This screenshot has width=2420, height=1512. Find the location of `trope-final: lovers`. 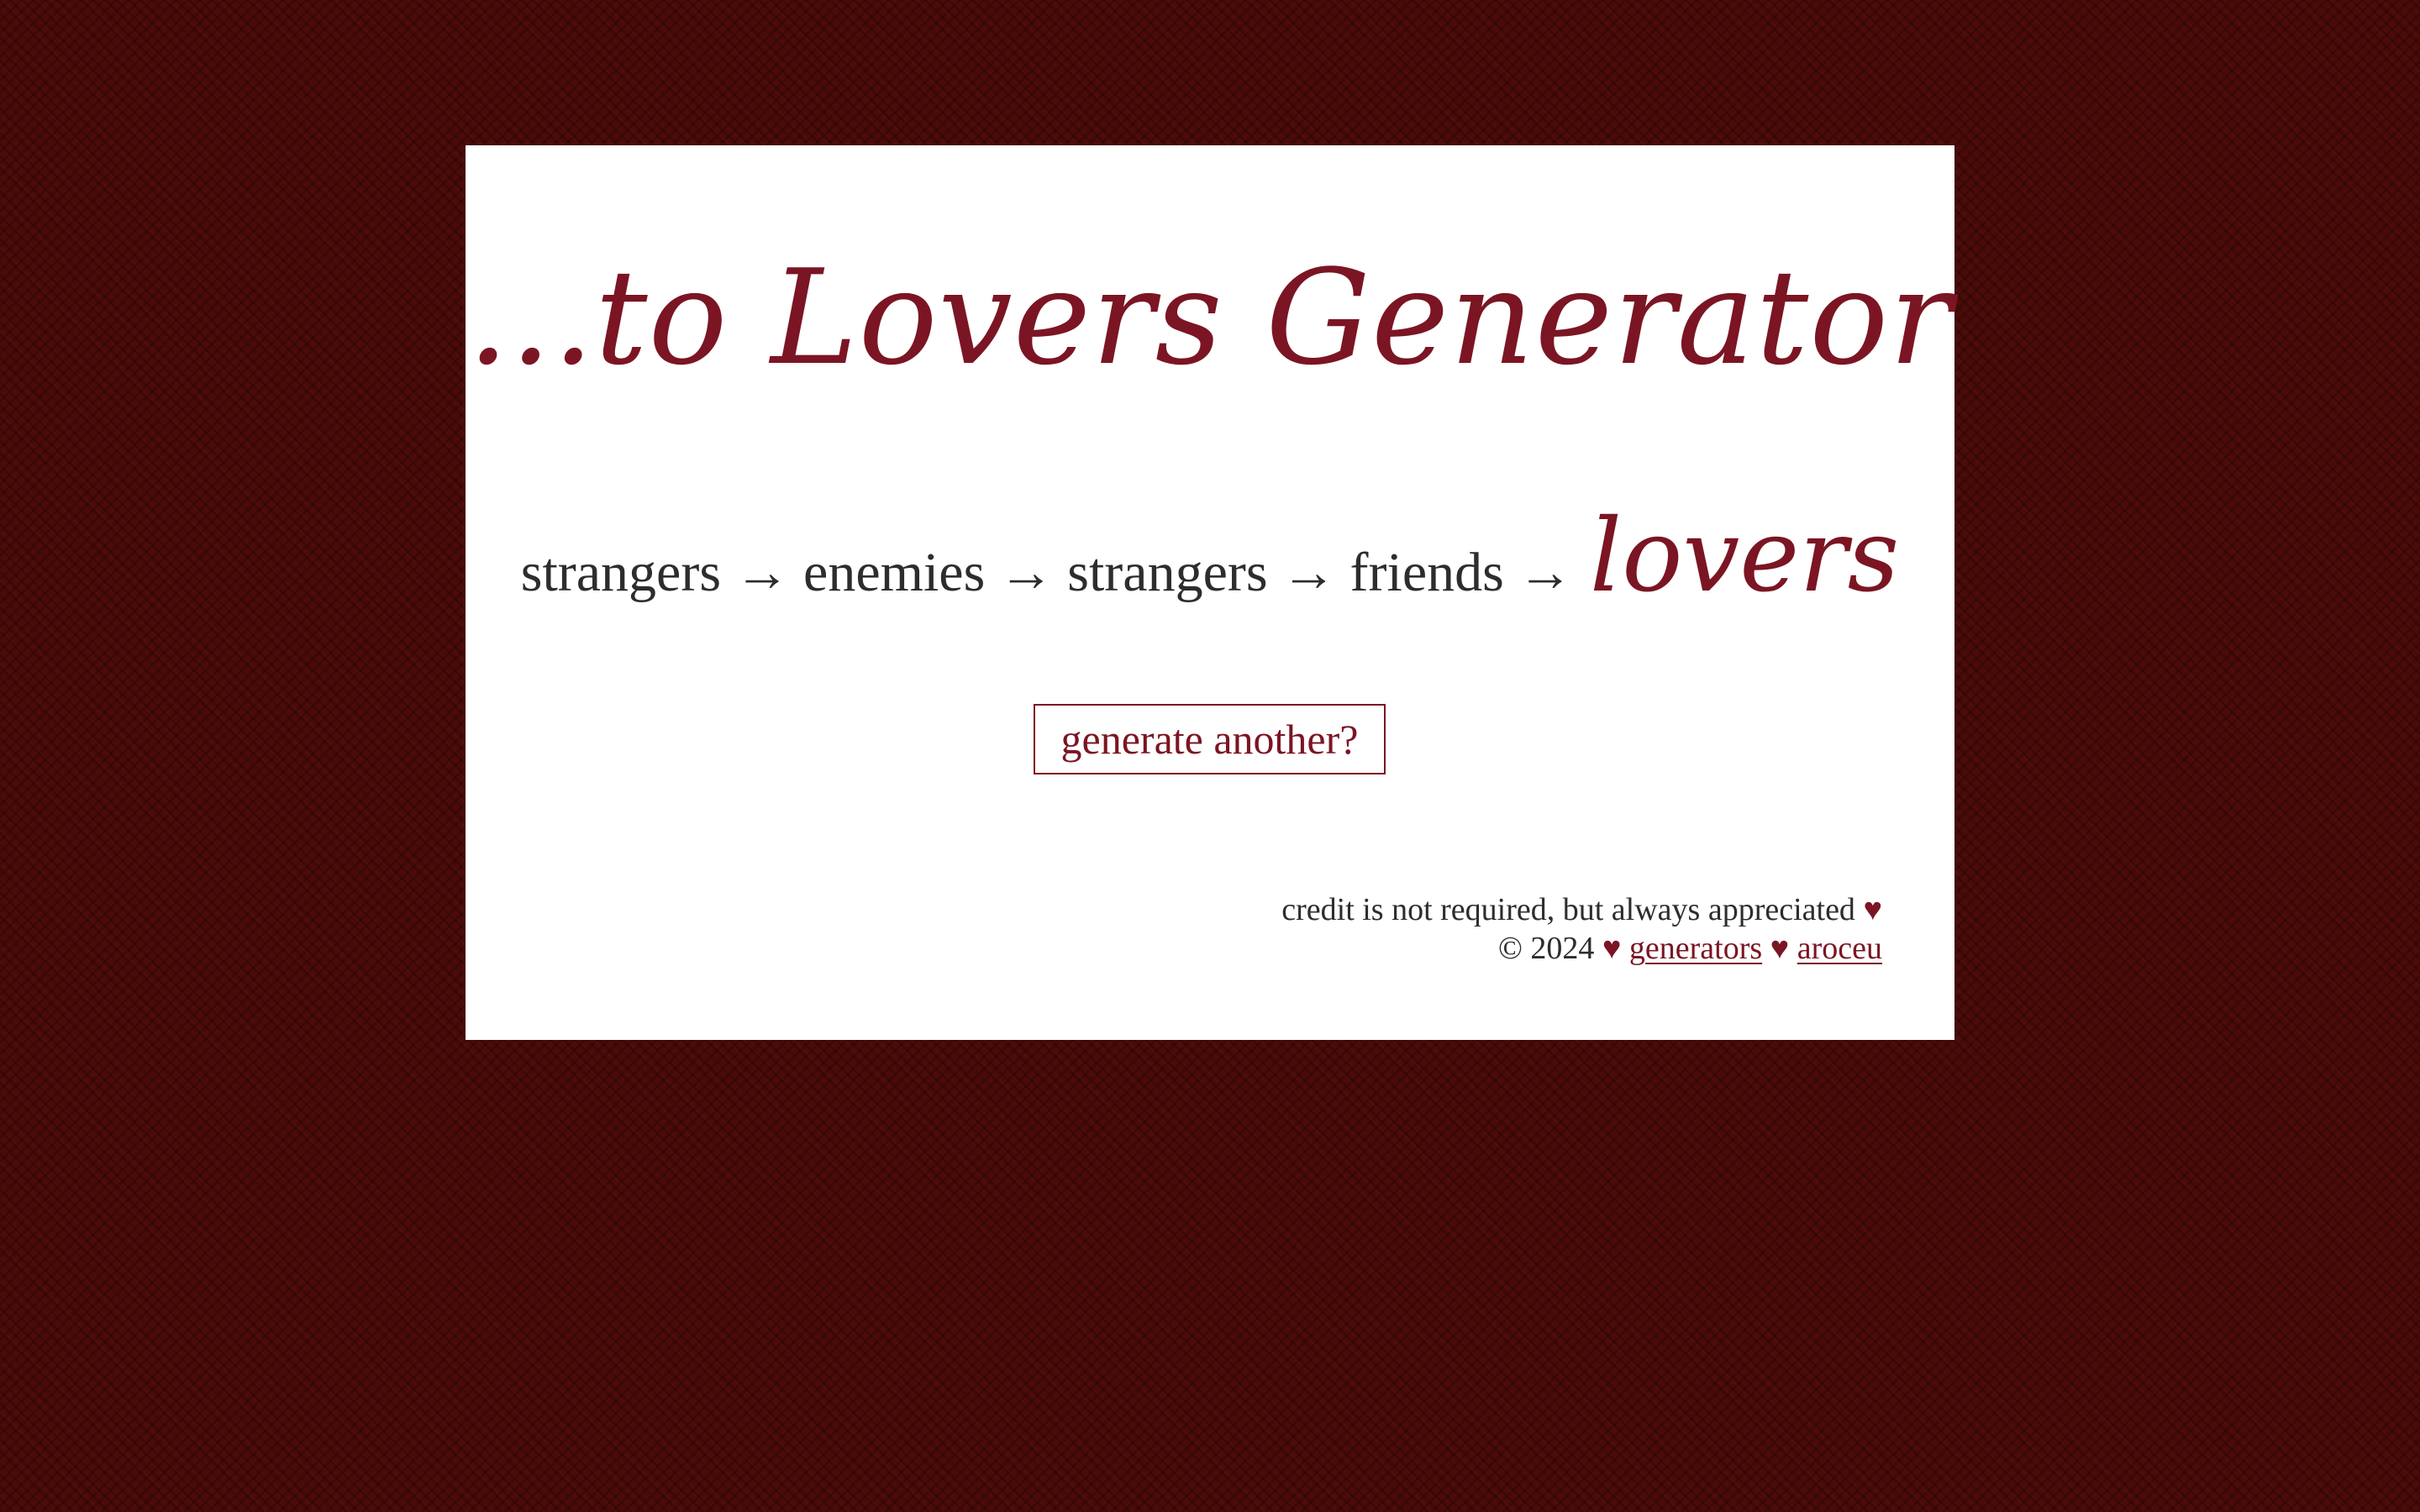

trope-final: lovers is located at coordinates (1744, 556).